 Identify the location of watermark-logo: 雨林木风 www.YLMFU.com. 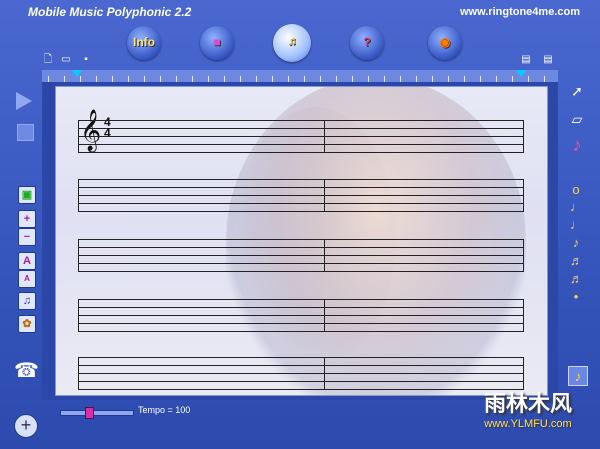
(528, 414).